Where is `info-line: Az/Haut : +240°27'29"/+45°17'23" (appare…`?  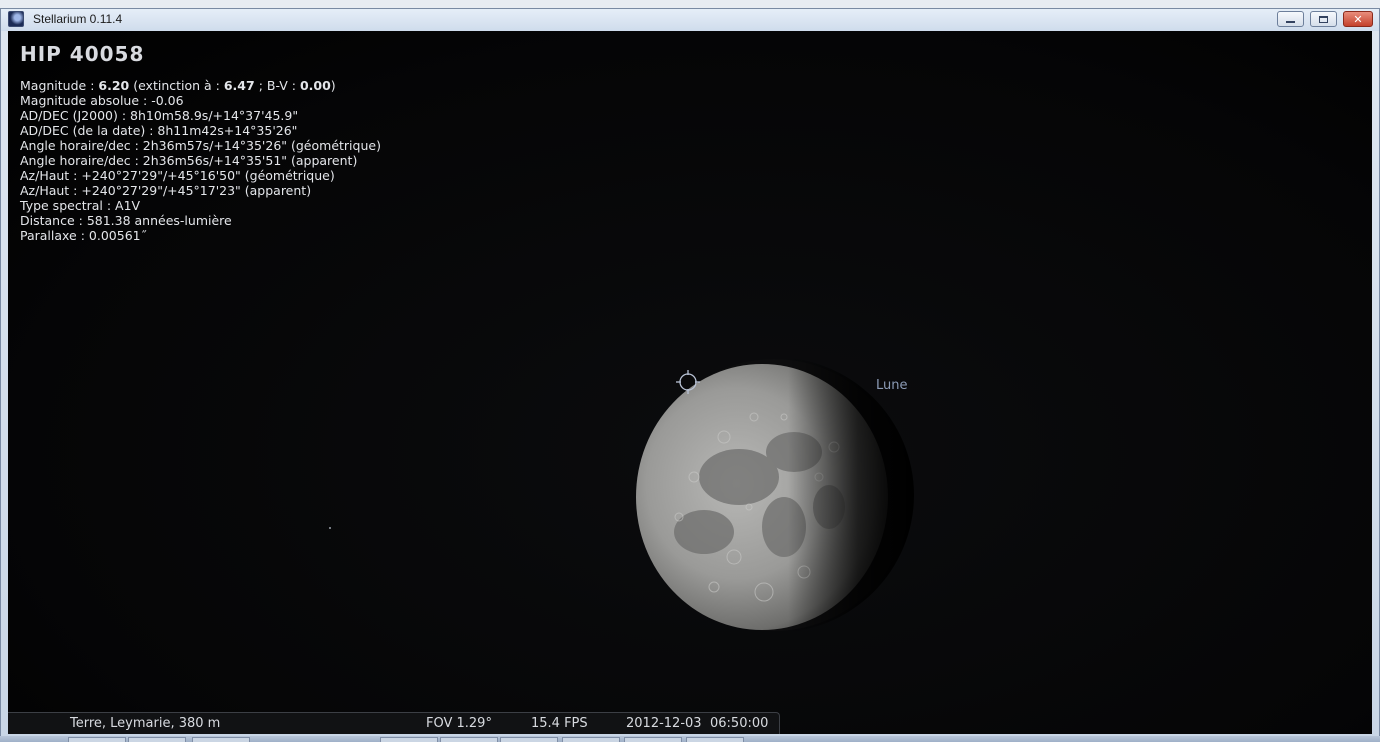
info-line: Az/Haut : +240°27'29"/+45°17'23" (appare… is located at coordinates (166, 190).